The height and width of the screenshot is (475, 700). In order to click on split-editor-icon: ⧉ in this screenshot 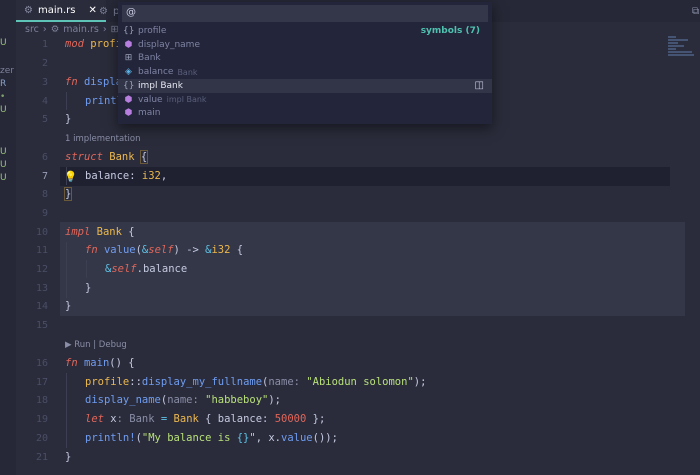, I will do `click(695, 11)`.